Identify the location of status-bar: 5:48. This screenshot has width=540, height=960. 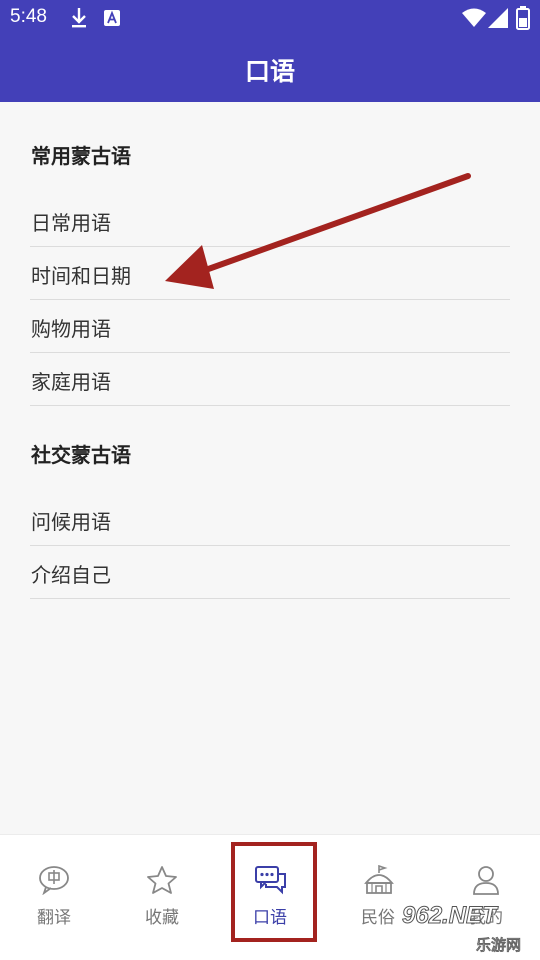
(270, 18).